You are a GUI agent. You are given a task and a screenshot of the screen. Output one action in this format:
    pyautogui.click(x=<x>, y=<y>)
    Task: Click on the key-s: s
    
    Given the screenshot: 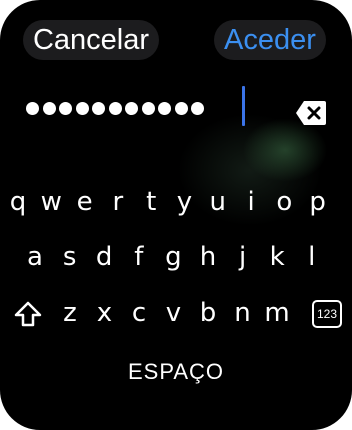 What is the action you would take?
    pyautogui.click(x=70, y=257)
    